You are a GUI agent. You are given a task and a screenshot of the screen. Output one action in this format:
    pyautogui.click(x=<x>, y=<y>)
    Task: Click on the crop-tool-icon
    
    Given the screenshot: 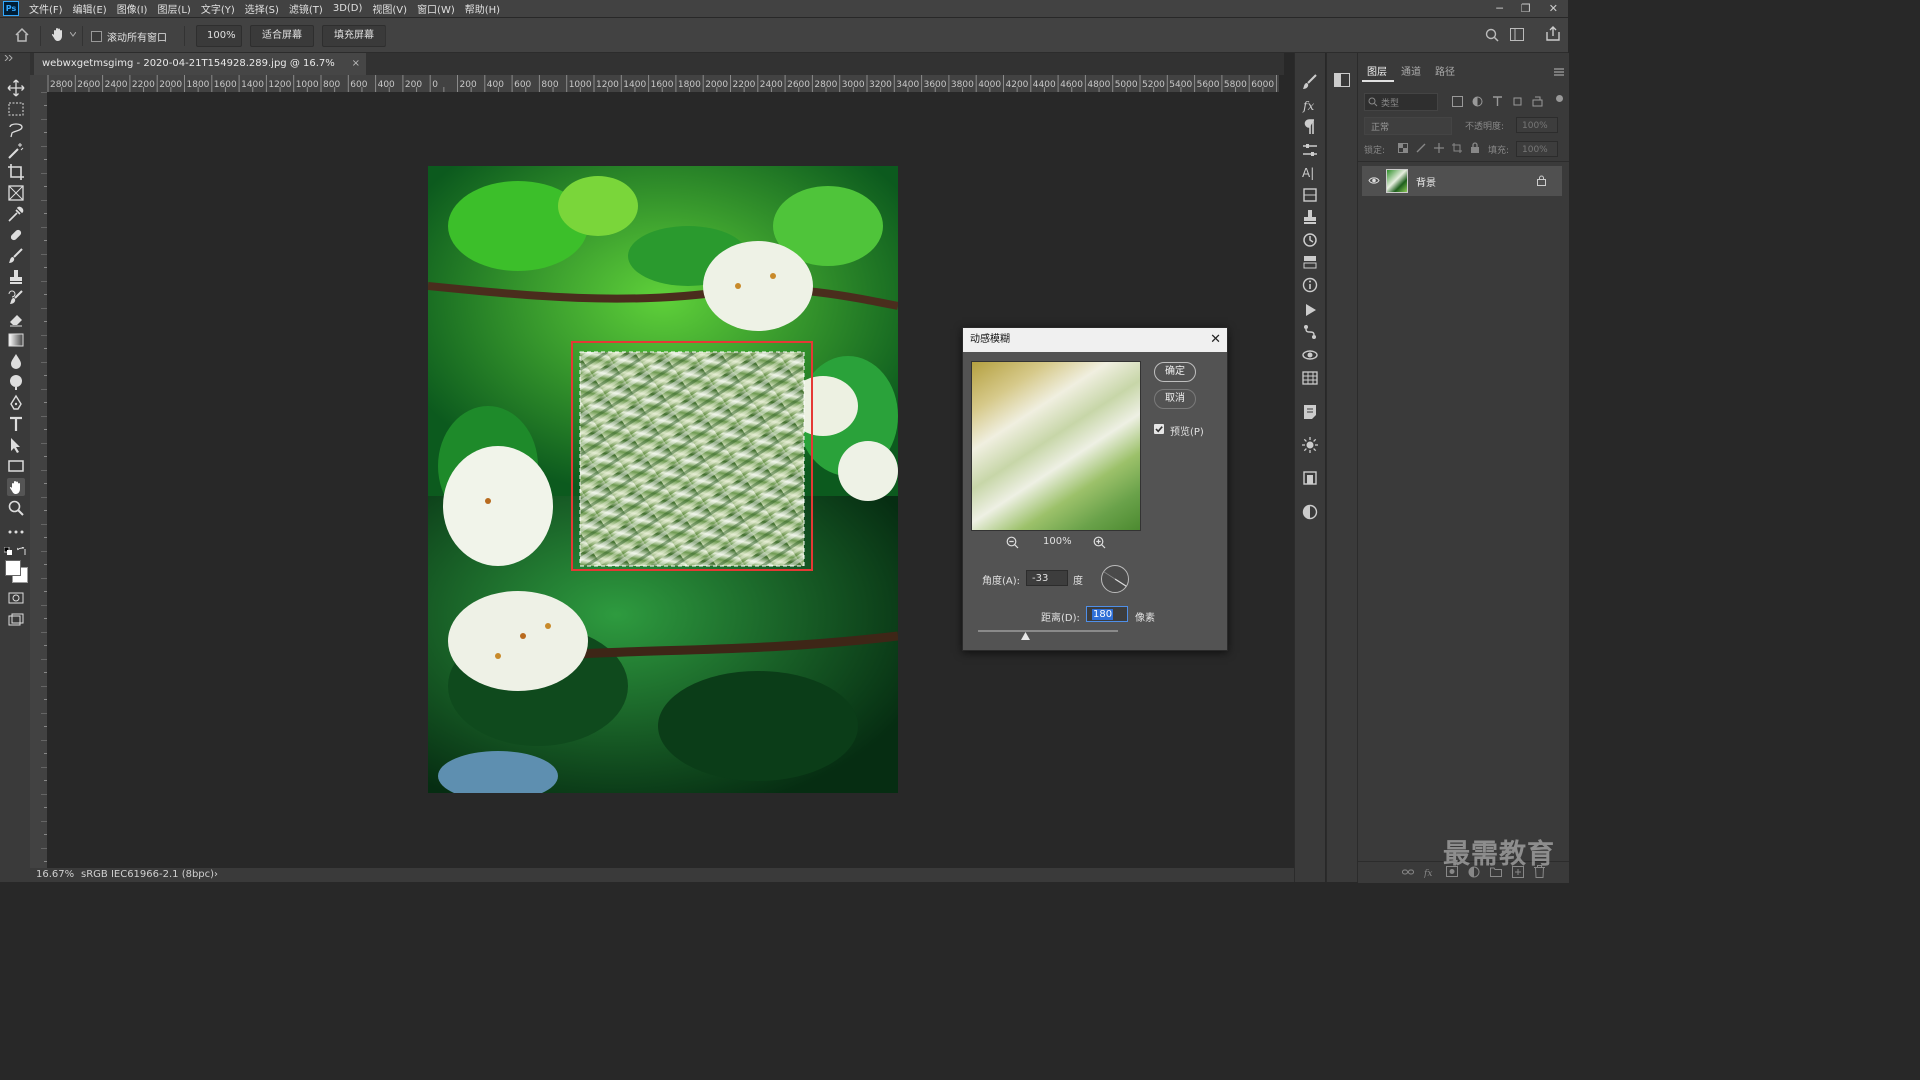 What is the action you would take?
    pyautogui.click(x=16, y=172)
    